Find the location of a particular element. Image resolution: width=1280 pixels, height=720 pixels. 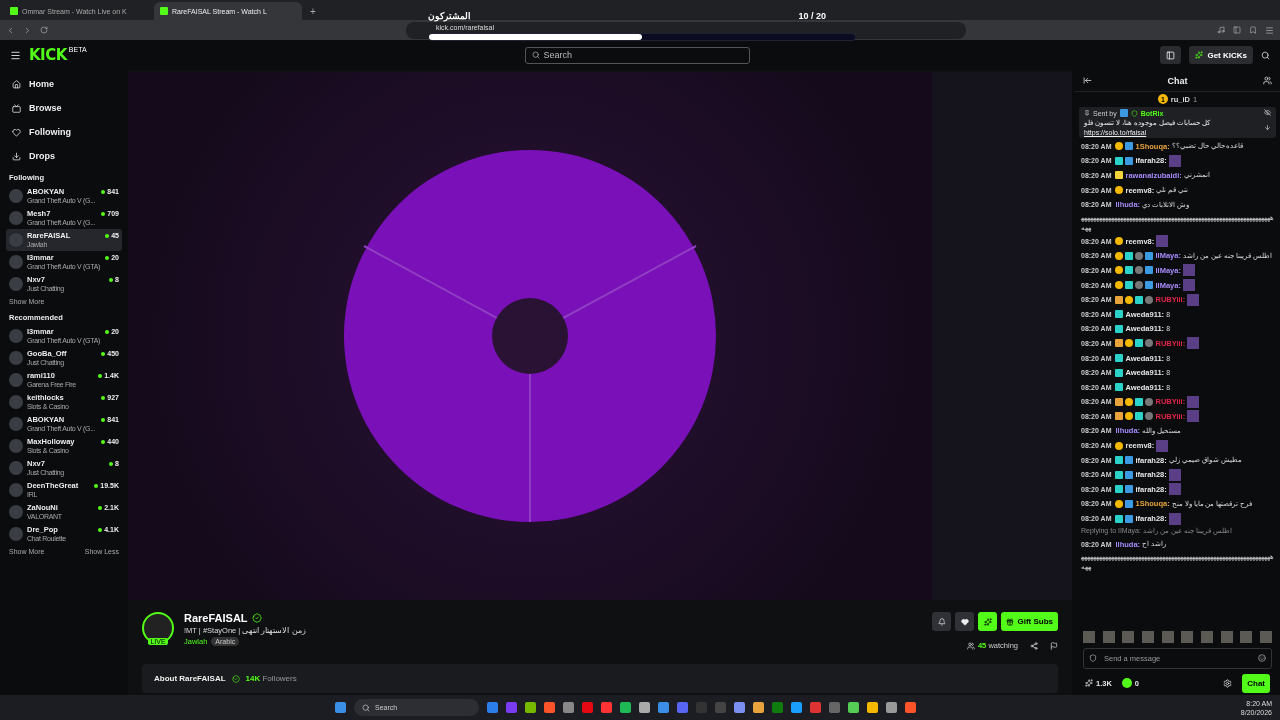

heart-icon is located at coordinates (964, 621).